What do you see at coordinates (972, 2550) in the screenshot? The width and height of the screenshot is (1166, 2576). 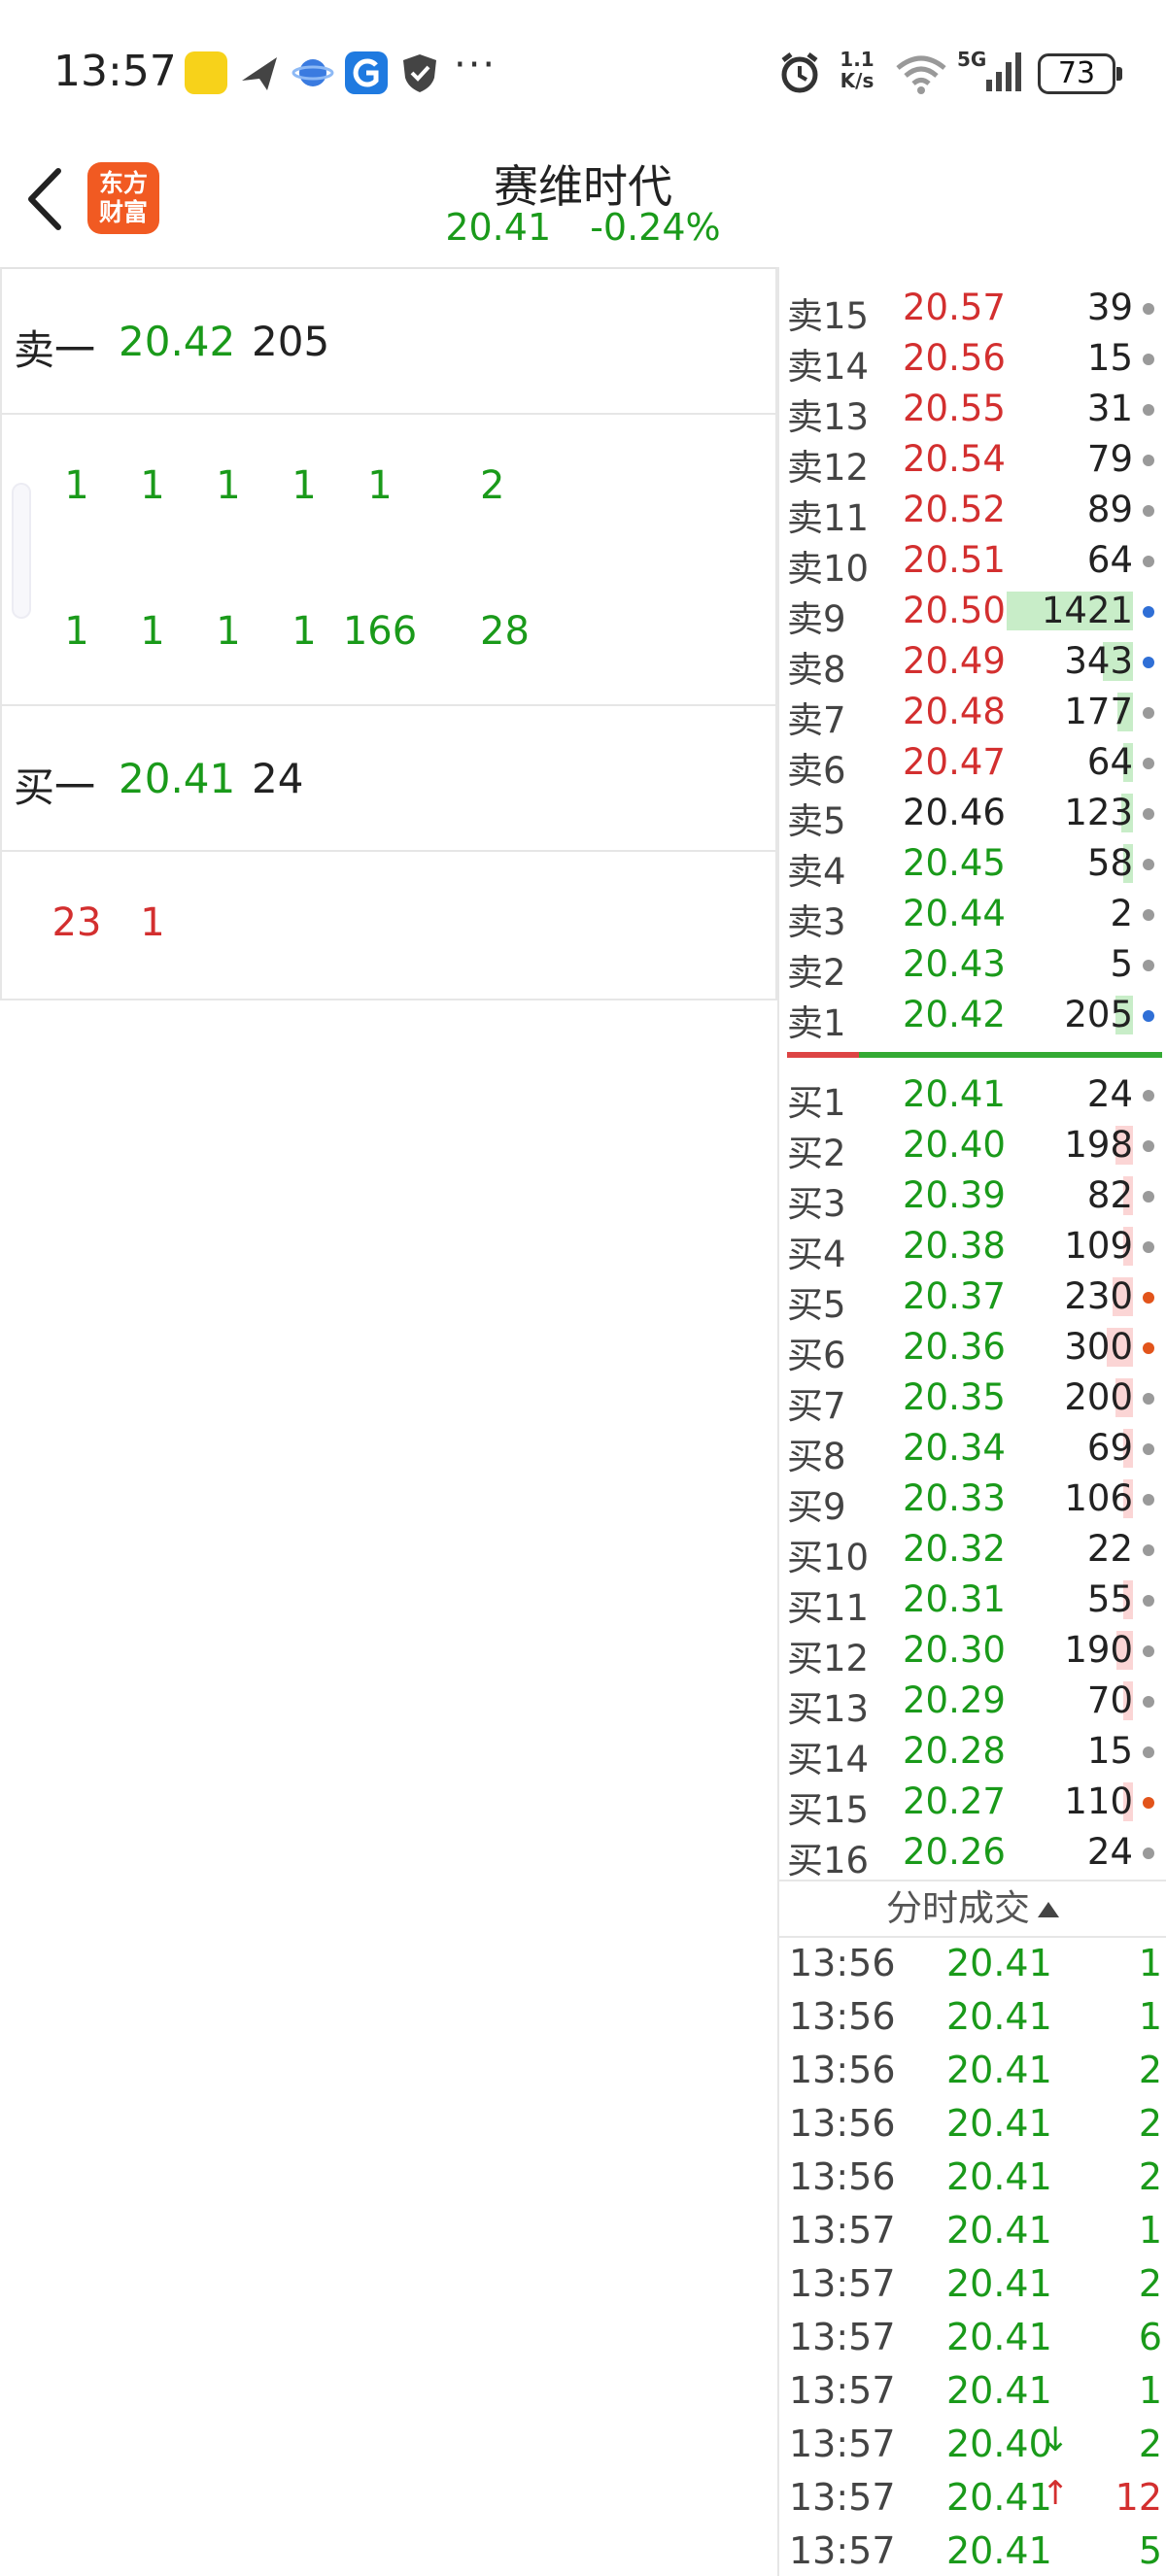 I see `tick-row: 13:57 20.41 5` at bounding box center [972, 2550].